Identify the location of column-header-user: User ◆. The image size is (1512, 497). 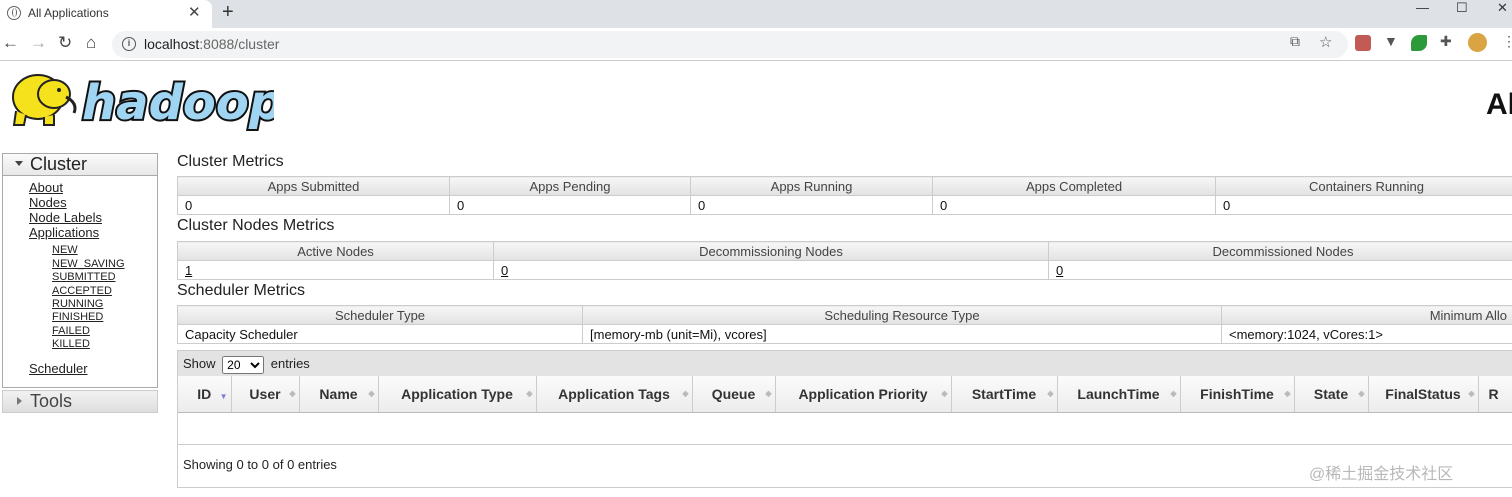
(265, 394).